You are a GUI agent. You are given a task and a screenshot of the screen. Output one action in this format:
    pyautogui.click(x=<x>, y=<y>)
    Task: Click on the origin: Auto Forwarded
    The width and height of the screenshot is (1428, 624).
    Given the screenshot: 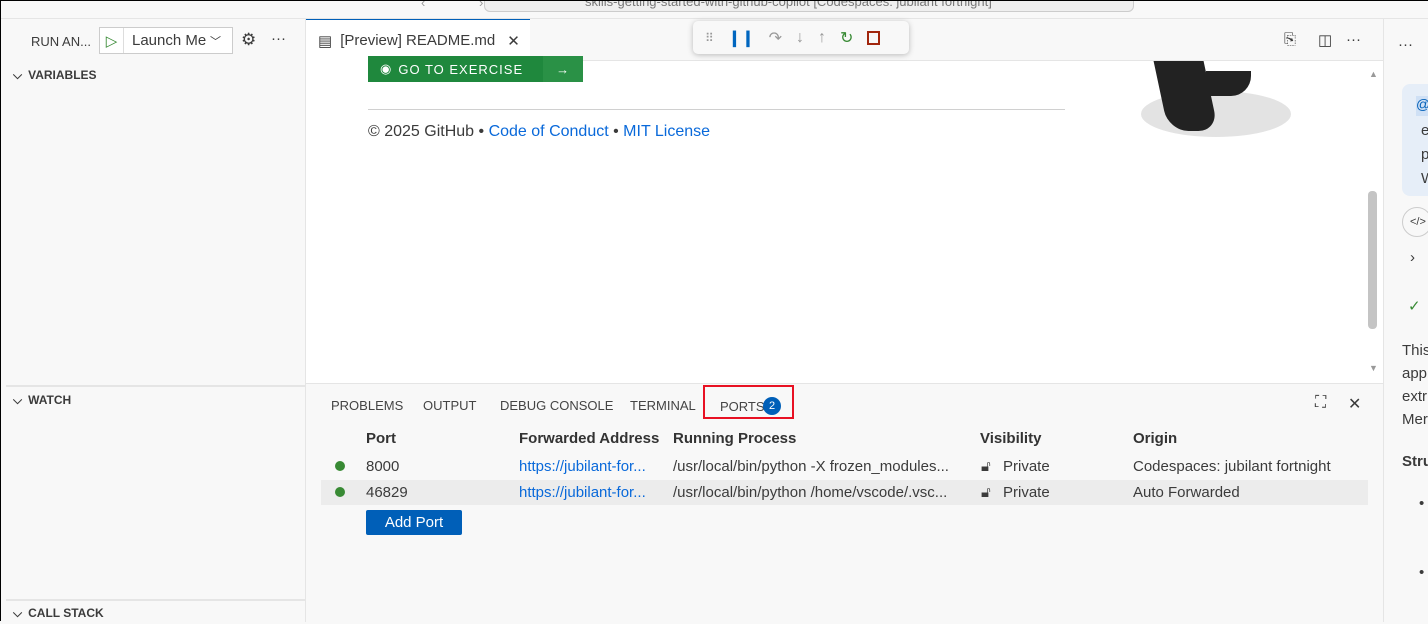 What is the action you would take?
    pyautogui.click(x=1186, y=492)
    